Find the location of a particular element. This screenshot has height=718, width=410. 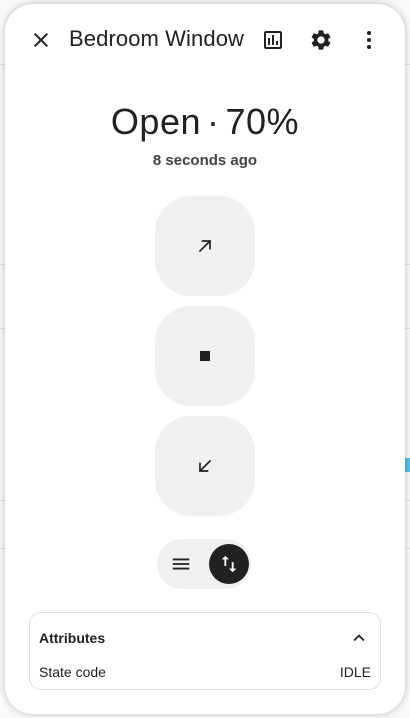

more-options-button is located at coordinates (369, 40).